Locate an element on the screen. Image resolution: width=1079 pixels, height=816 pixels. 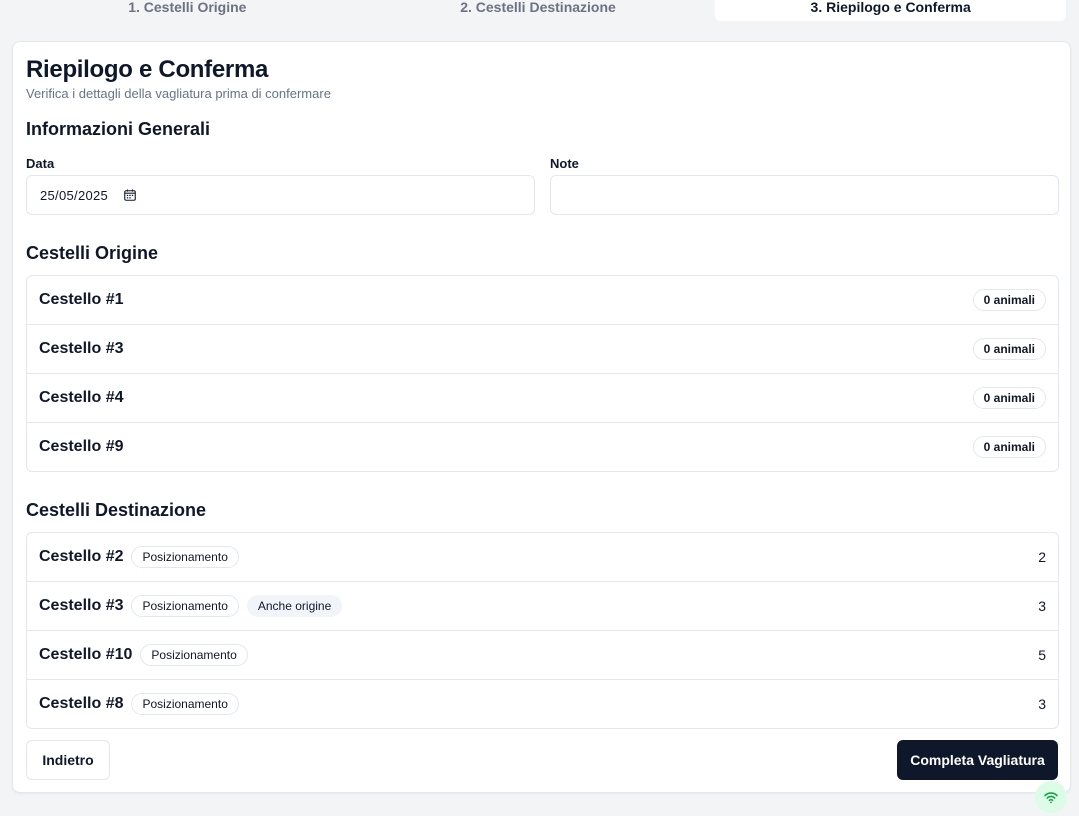
general-heading: Informazioni Generali is located at coordinates (118, 129).